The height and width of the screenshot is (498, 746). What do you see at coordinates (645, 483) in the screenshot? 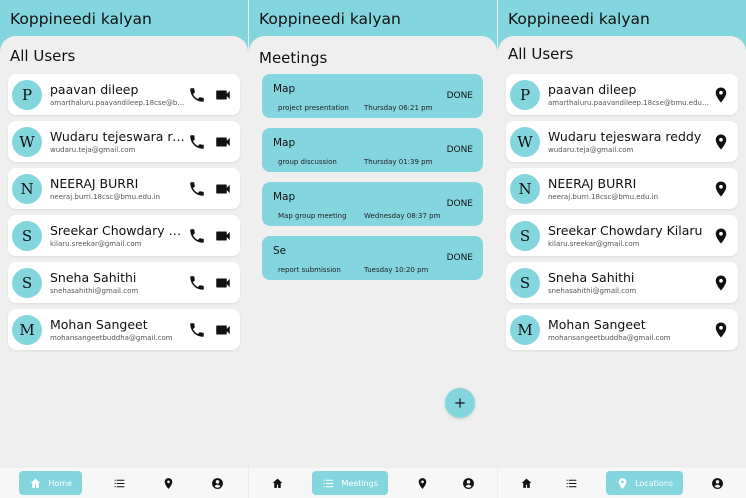
I see `nav-locations: Locations` at bounding box center [645, 483].